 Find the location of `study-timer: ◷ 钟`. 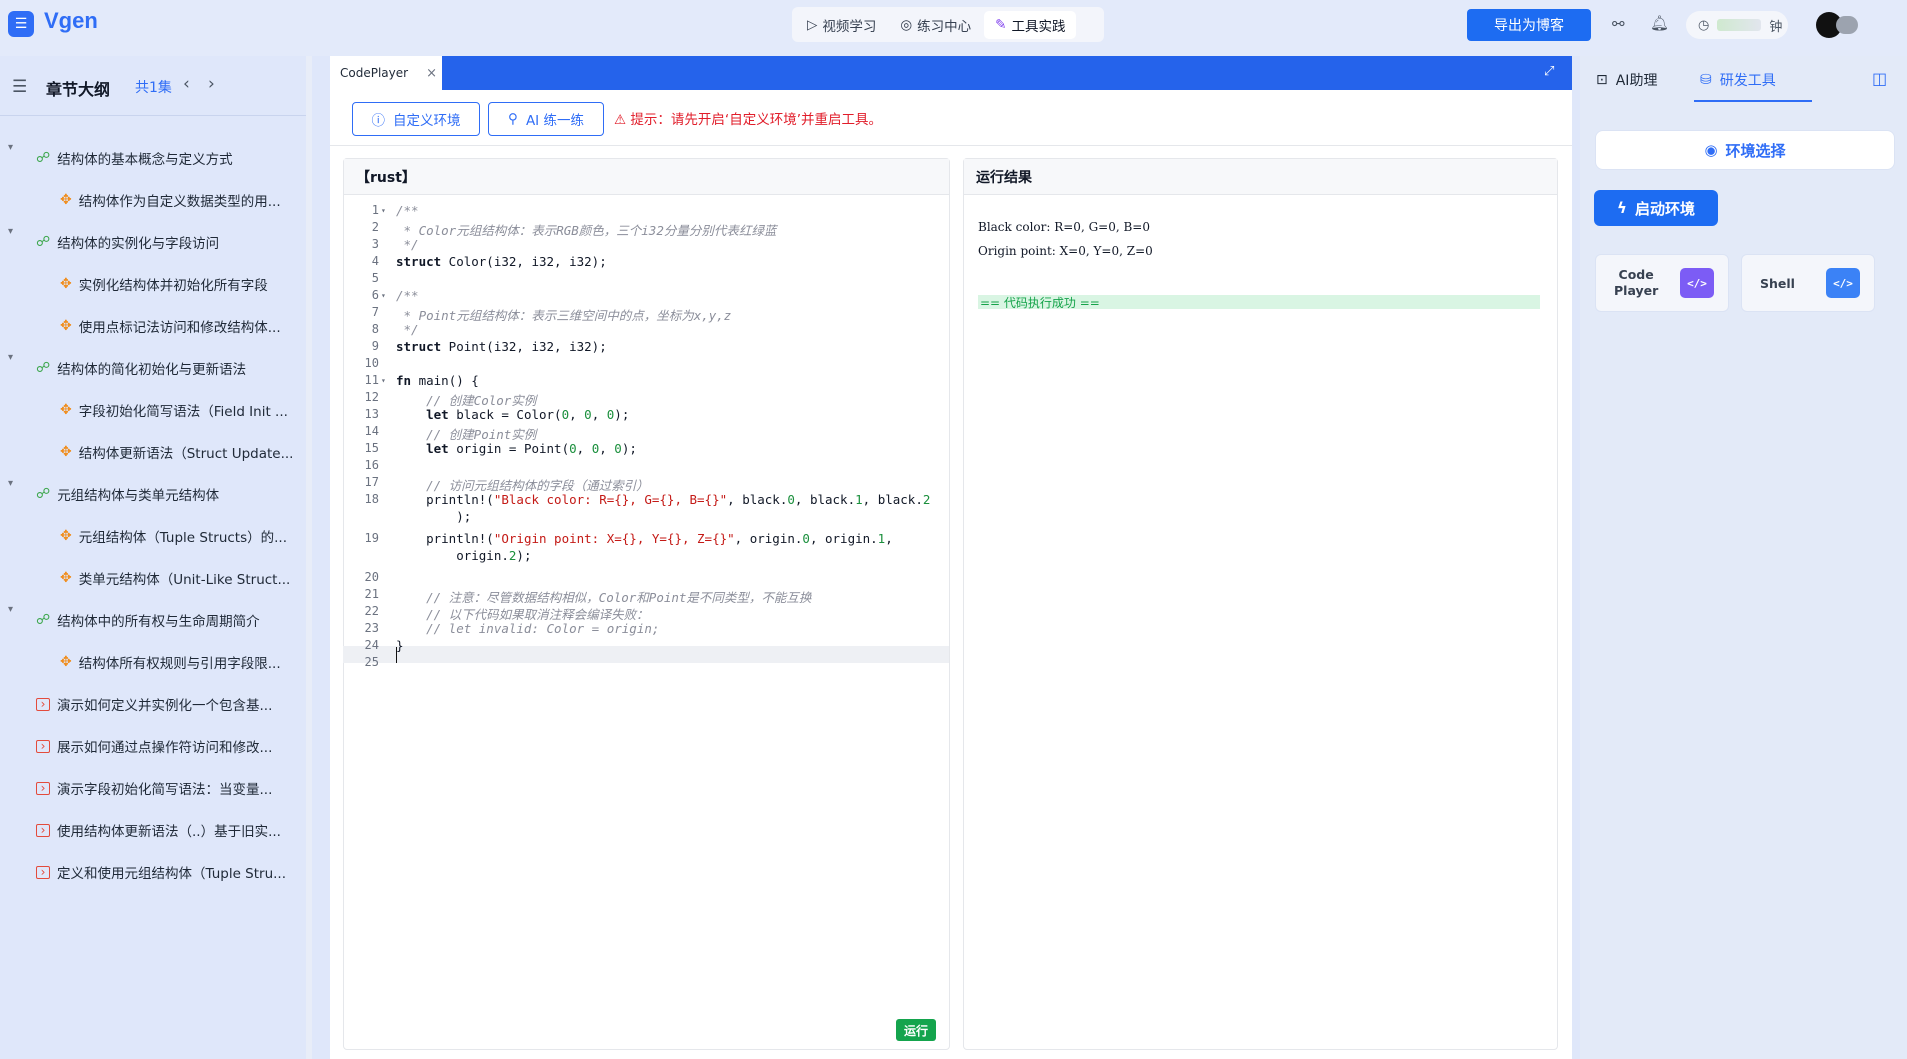

study-timer: ◷ 钟 is located at coordinates (1737, 25).